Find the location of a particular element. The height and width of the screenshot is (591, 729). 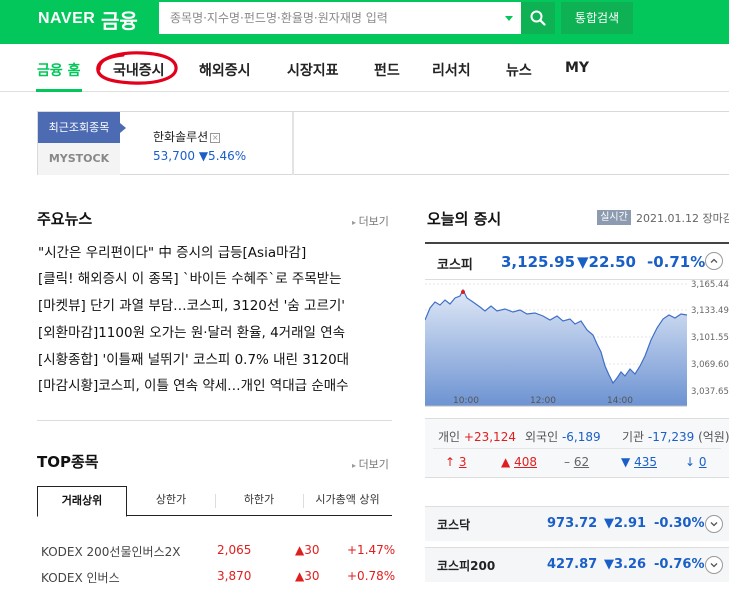

tab-mystock: MYSTOCK is located at coordinates (79, 159).